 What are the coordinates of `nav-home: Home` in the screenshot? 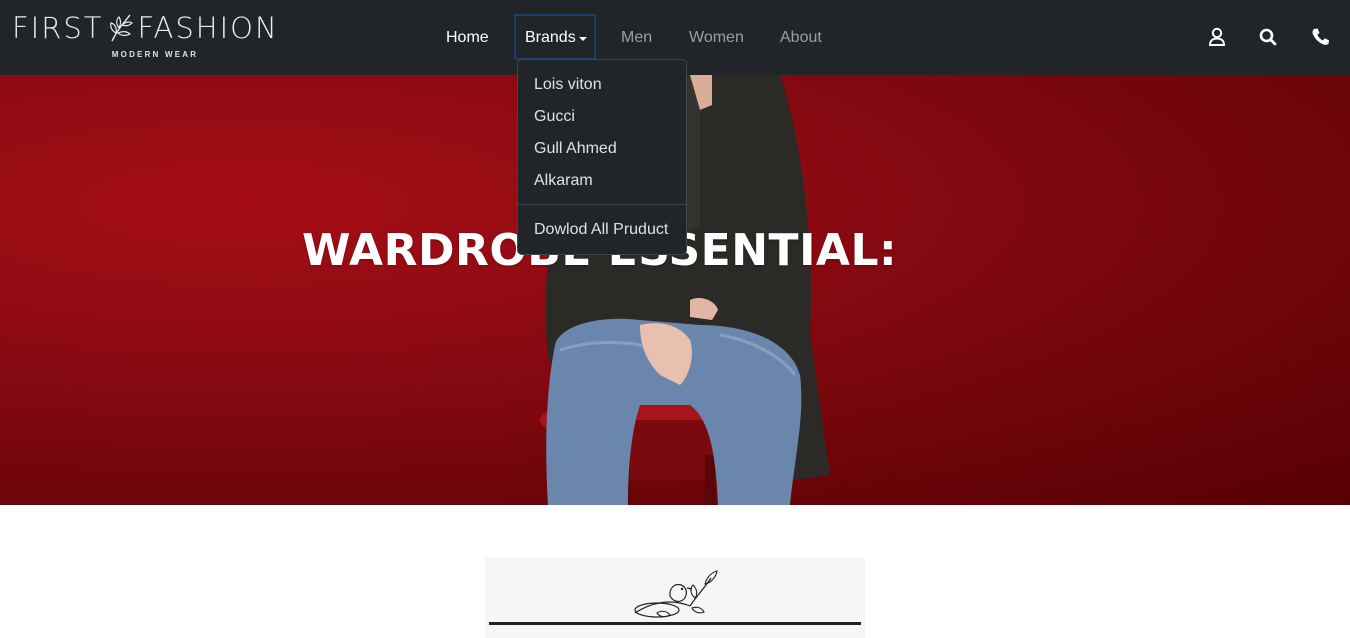 It's located at (467, 38).